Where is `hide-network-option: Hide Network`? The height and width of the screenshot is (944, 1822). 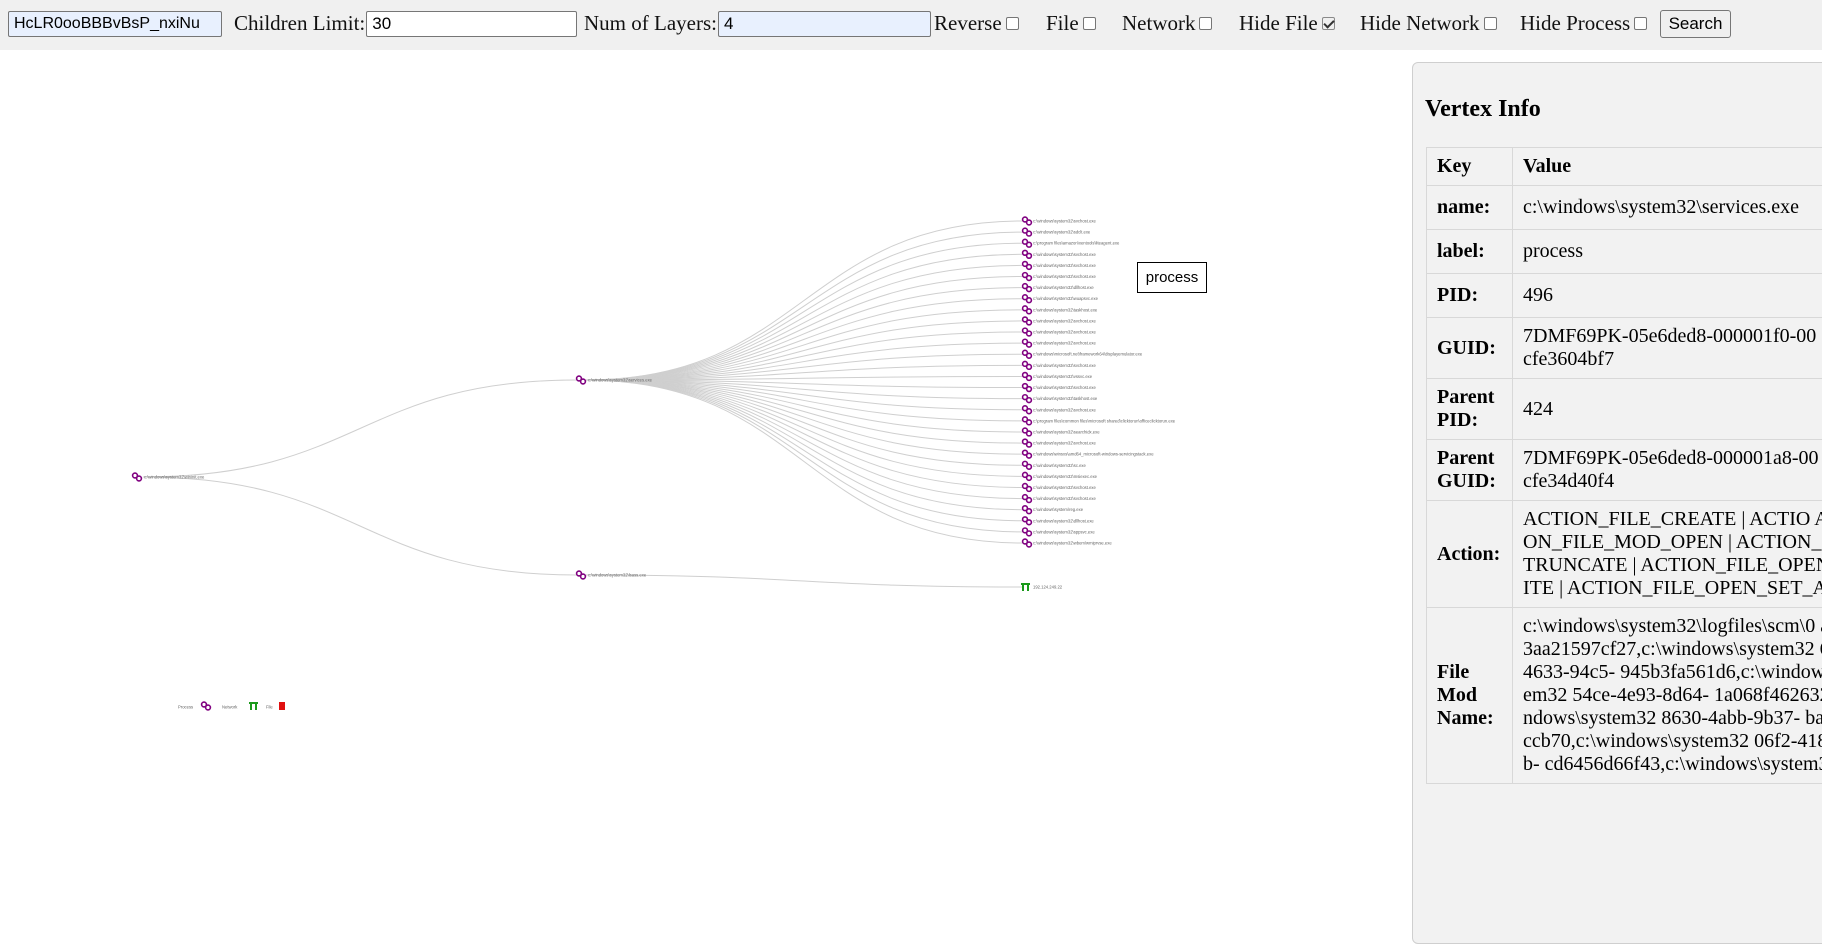 hide-network-option: Hide Network is located at coordinates (1428, 23).